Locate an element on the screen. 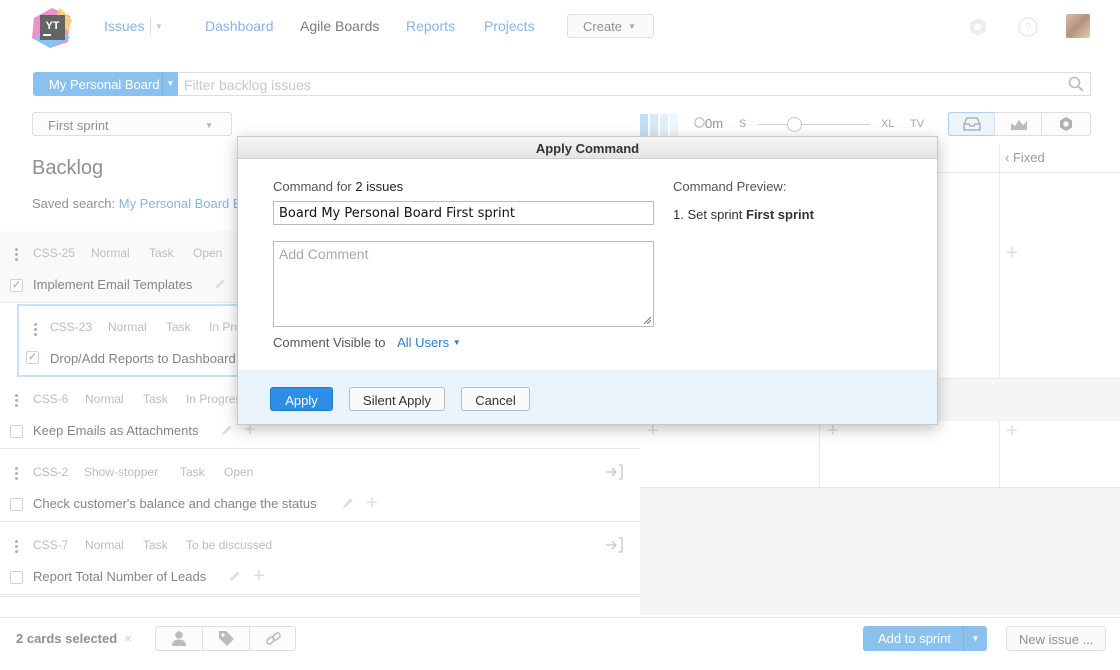 Image resolution: width=1120 pixels, height=670 pixels. preview-prefix: 1. Set sprint is located at coordinates (708, 214).